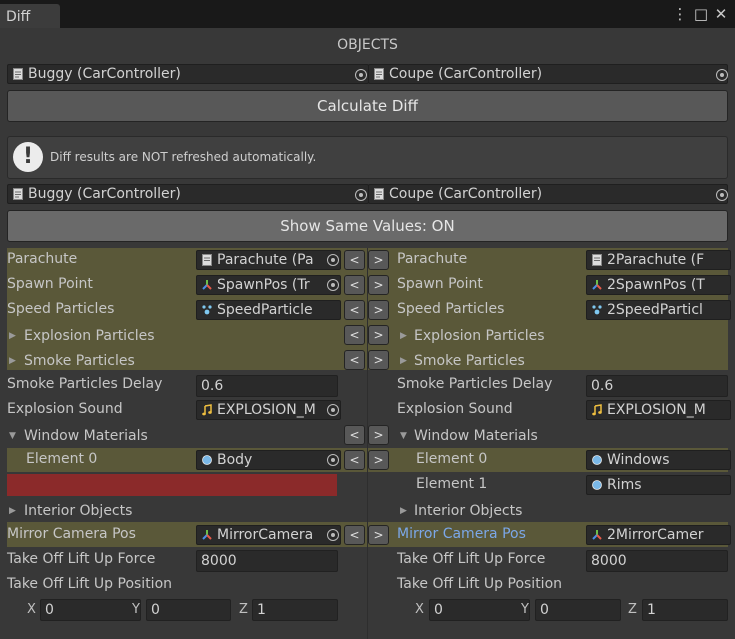 The width and height of the screenshot is (735, 639). Describe the element at coordinates (632, 609) in the screenshot. I see `z-axis-label: Z` at that location.